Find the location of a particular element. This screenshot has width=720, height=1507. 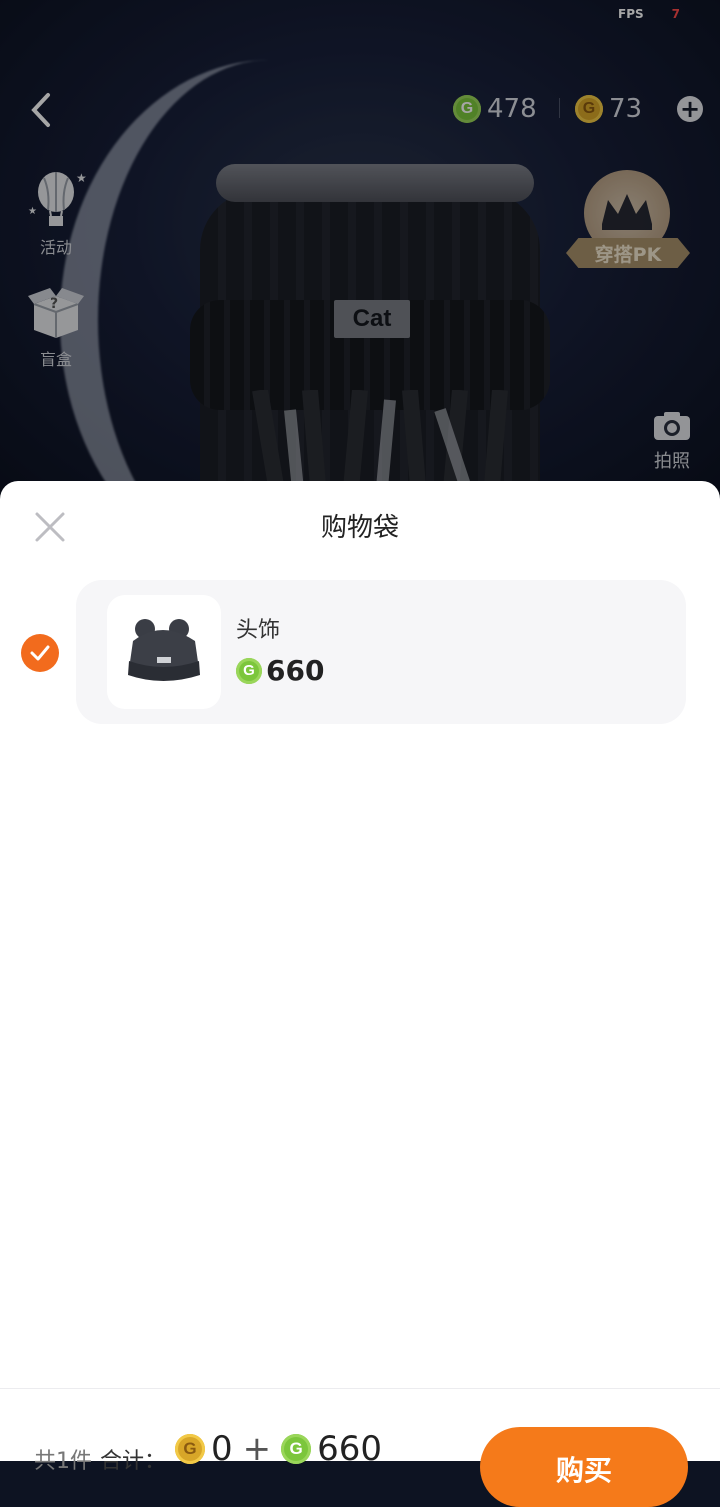

avatar-model: Cat is located at coordinates (370, 330).